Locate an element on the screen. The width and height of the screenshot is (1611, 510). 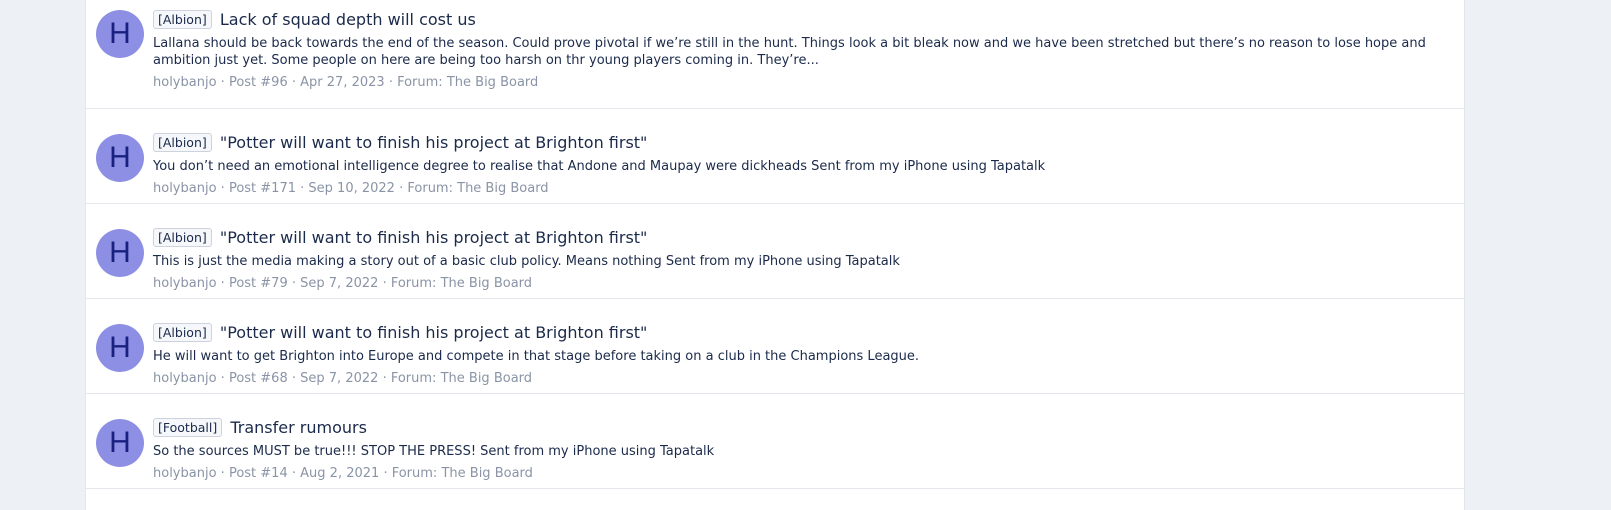
thread-prefix-label: [Football] is located at coordinates (188, 427).